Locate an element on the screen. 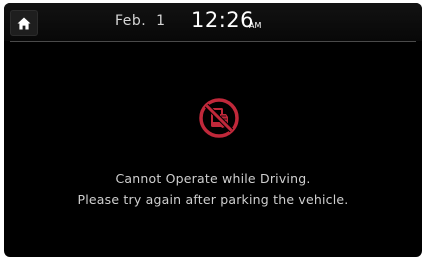 The image size is (426, 260). no-phone-while-driving-icon is located at coordinates (219, 118).